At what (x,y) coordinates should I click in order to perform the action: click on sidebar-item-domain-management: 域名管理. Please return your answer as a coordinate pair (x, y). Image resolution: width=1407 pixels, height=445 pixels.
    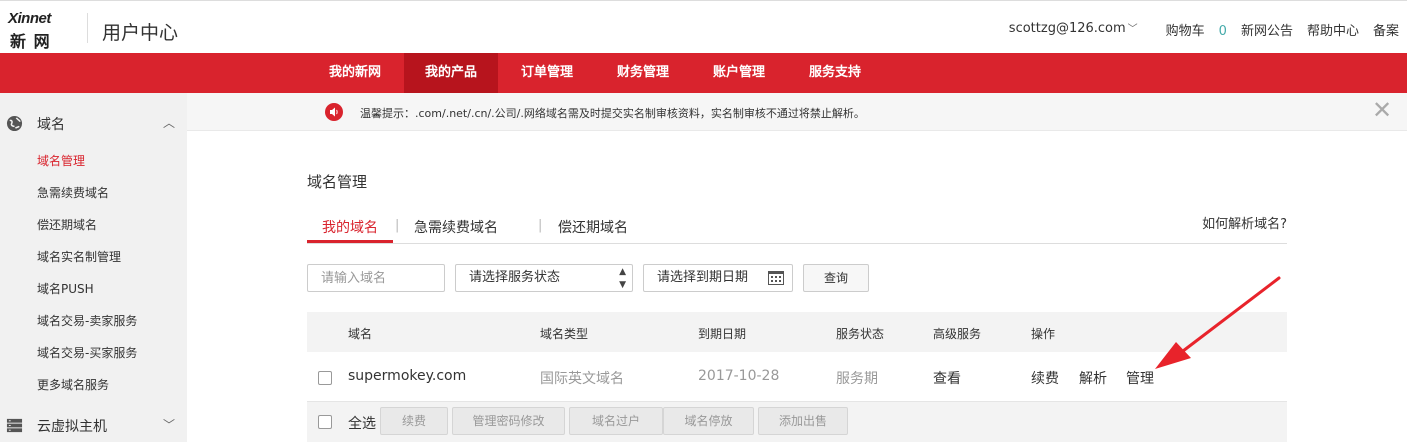
    Looking at the image, I should click on (61, 160).